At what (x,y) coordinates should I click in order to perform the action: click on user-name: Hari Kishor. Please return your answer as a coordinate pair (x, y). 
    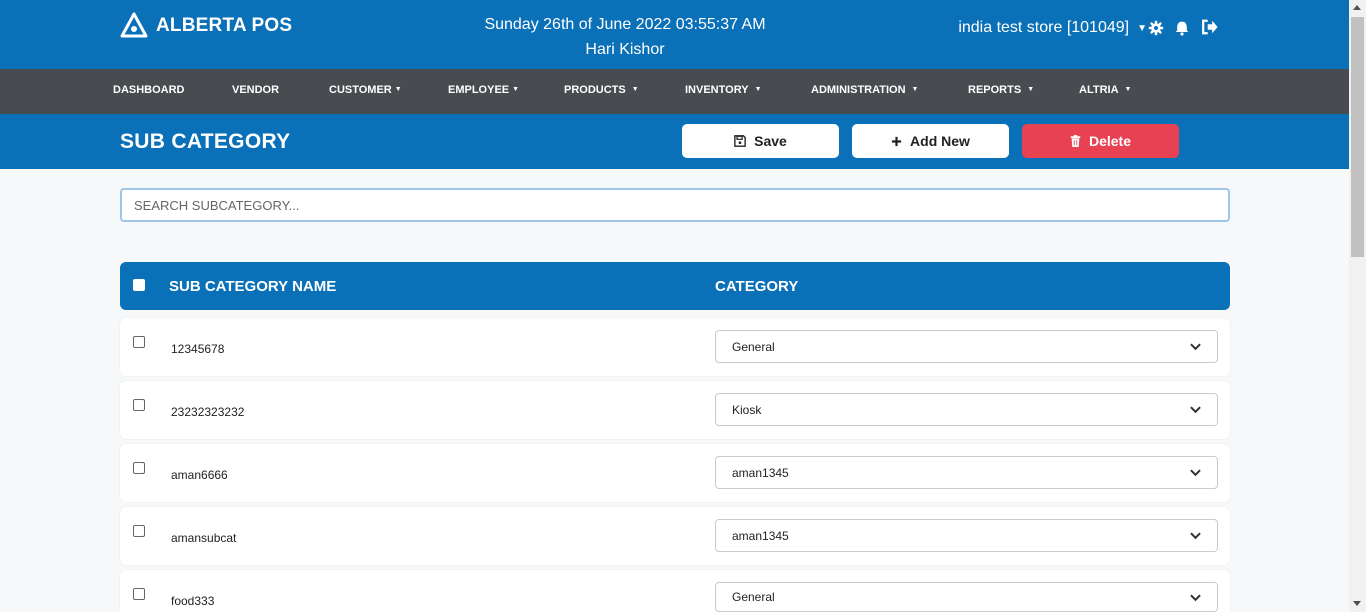
    Looking at the image, I should click on (625, 49).